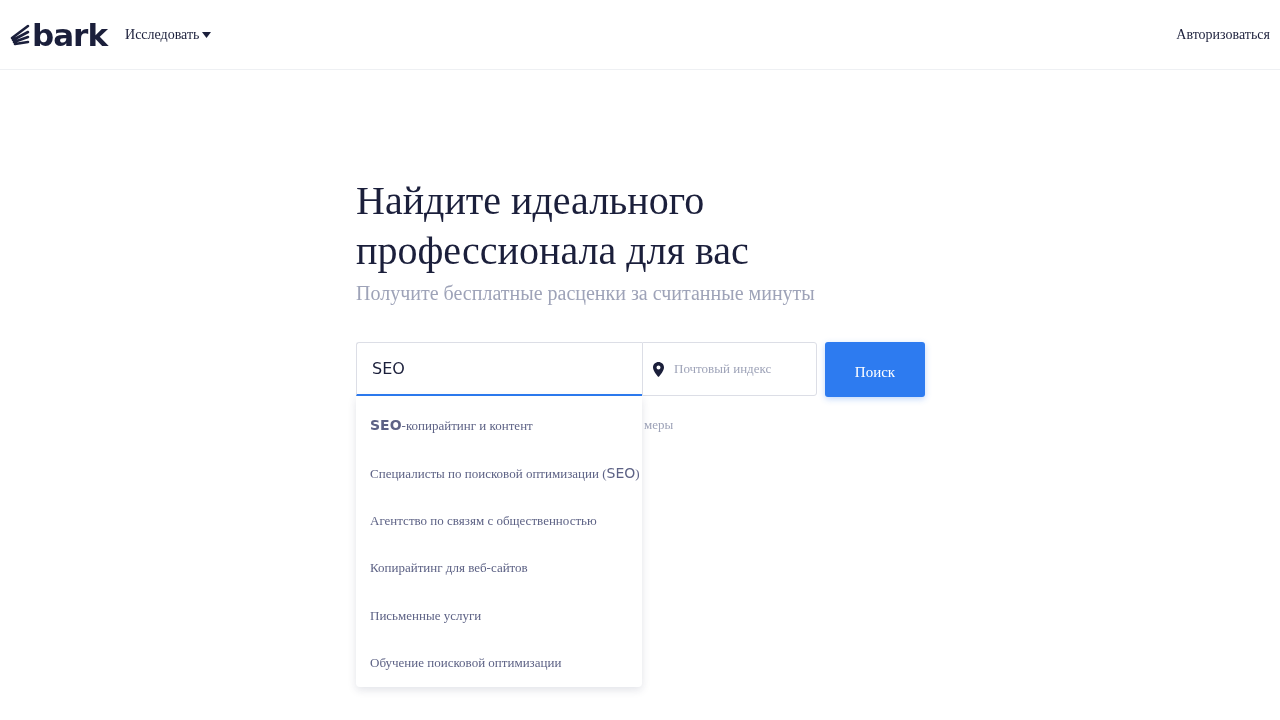  What do you see at coordinates (658, 369) in the screenshot?
I see `location-pin-icon` at bounding box center [658, 369].